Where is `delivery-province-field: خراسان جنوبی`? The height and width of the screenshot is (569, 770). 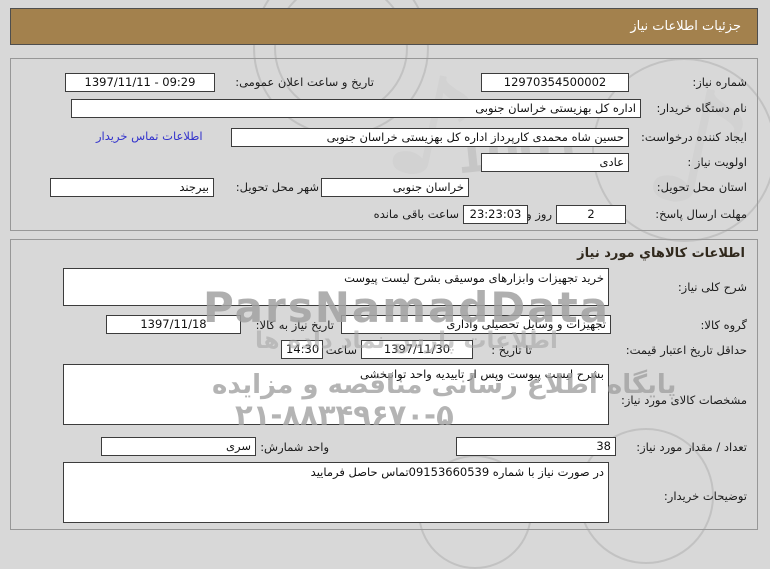 delivery-province-field: خراسان جنوبی is located at coordinates (395, 187).